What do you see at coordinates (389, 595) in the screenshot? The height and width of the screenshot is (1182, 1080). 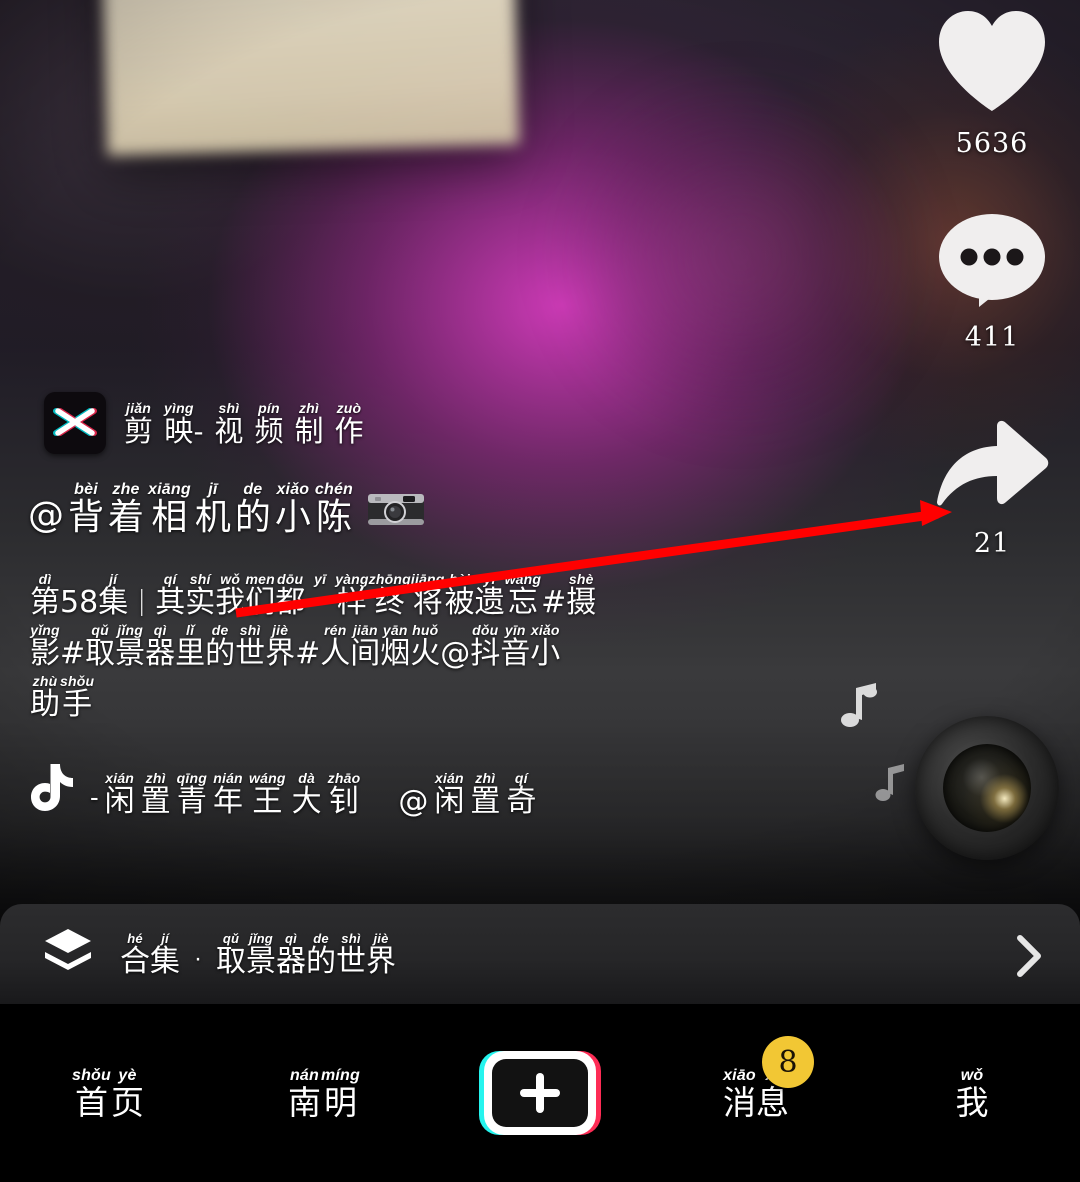 I see `ruby-char: zhōng 终` at bounding box center [389, 595].